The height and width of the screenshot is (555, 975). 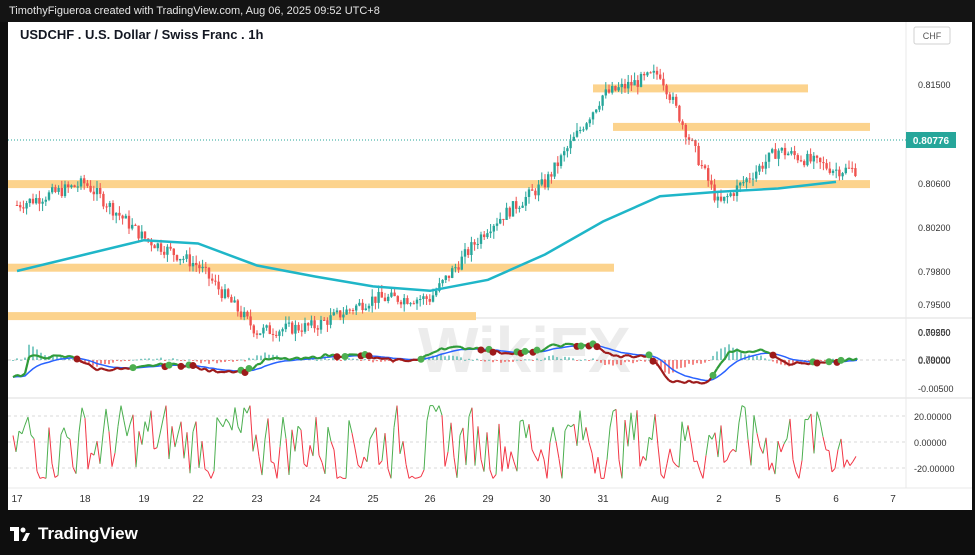 I want to click on tradingview-logo: TradingView, so click(x=74, y=534).